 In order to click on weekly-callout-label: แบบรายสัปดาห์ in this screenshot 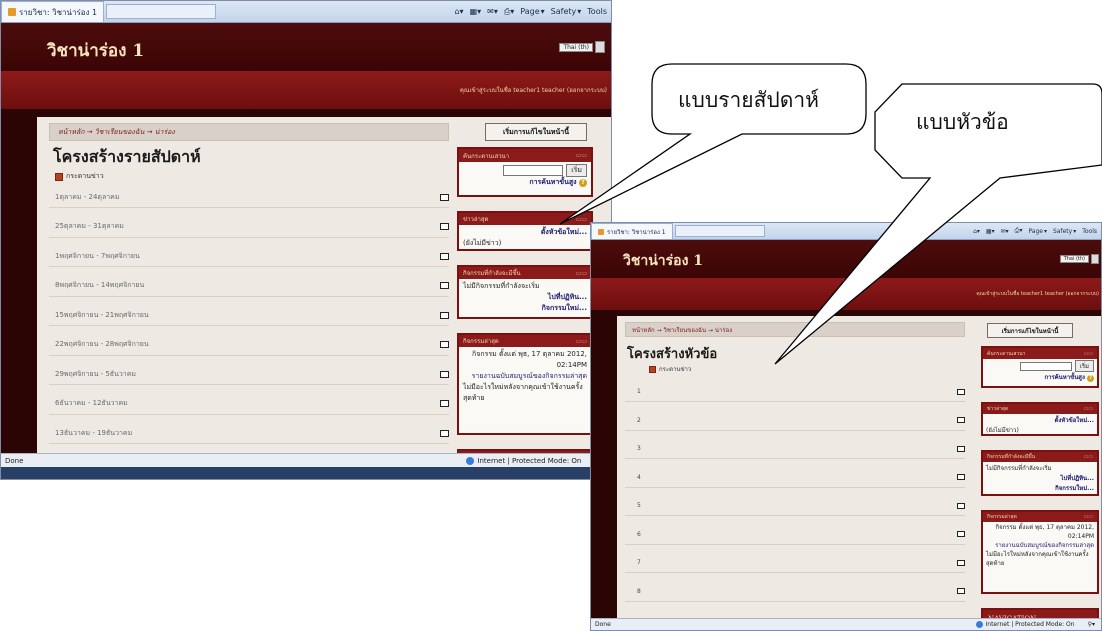, I will do `click(748, 100)`.